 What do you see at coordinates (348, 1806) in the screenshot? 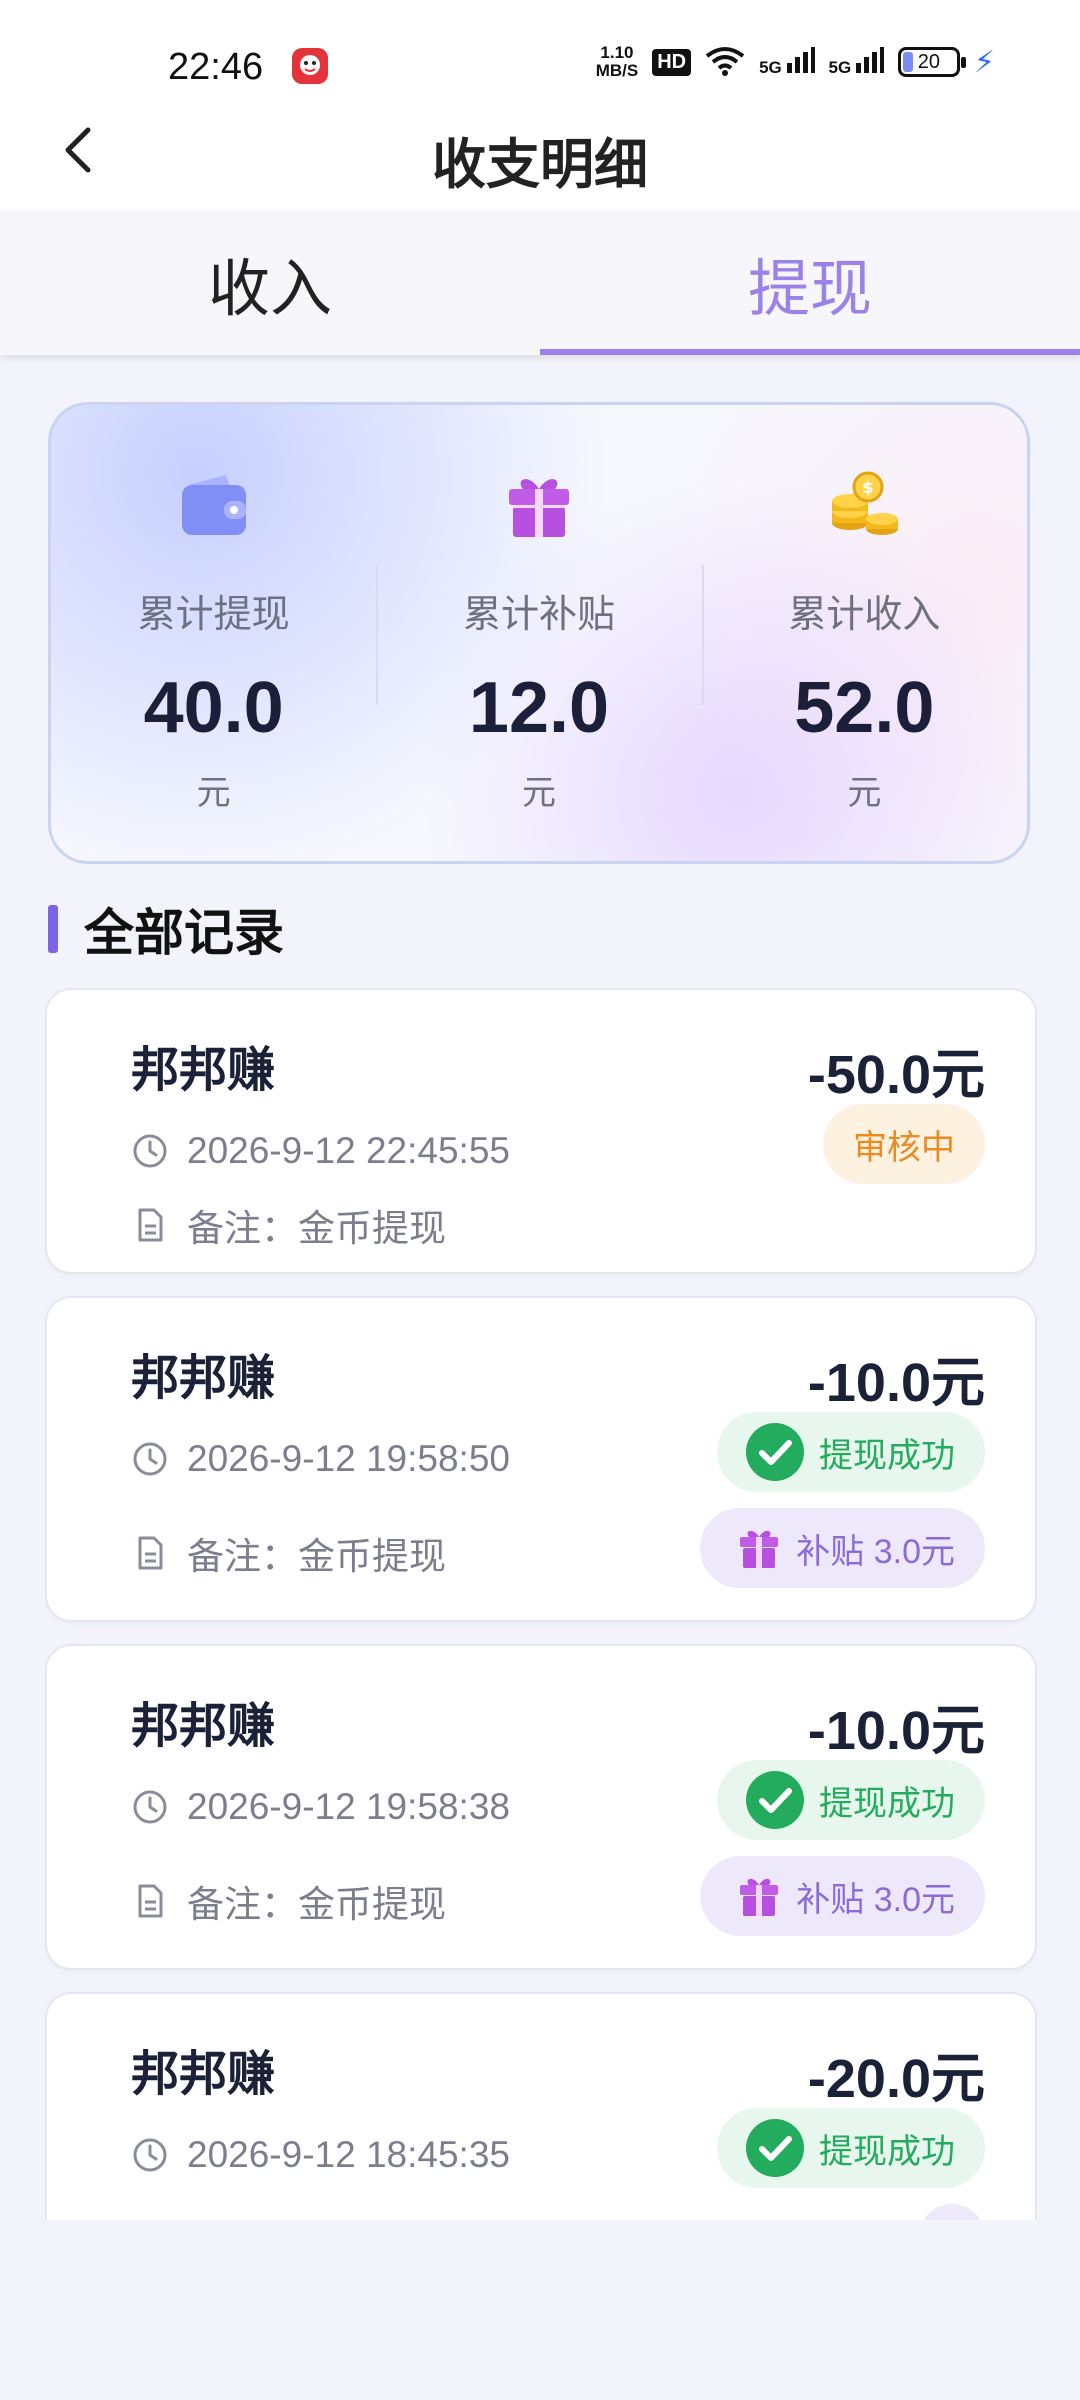
I see `record-time-text: 2026-9-12 19:58:38` at bounding box center [348, 1806].